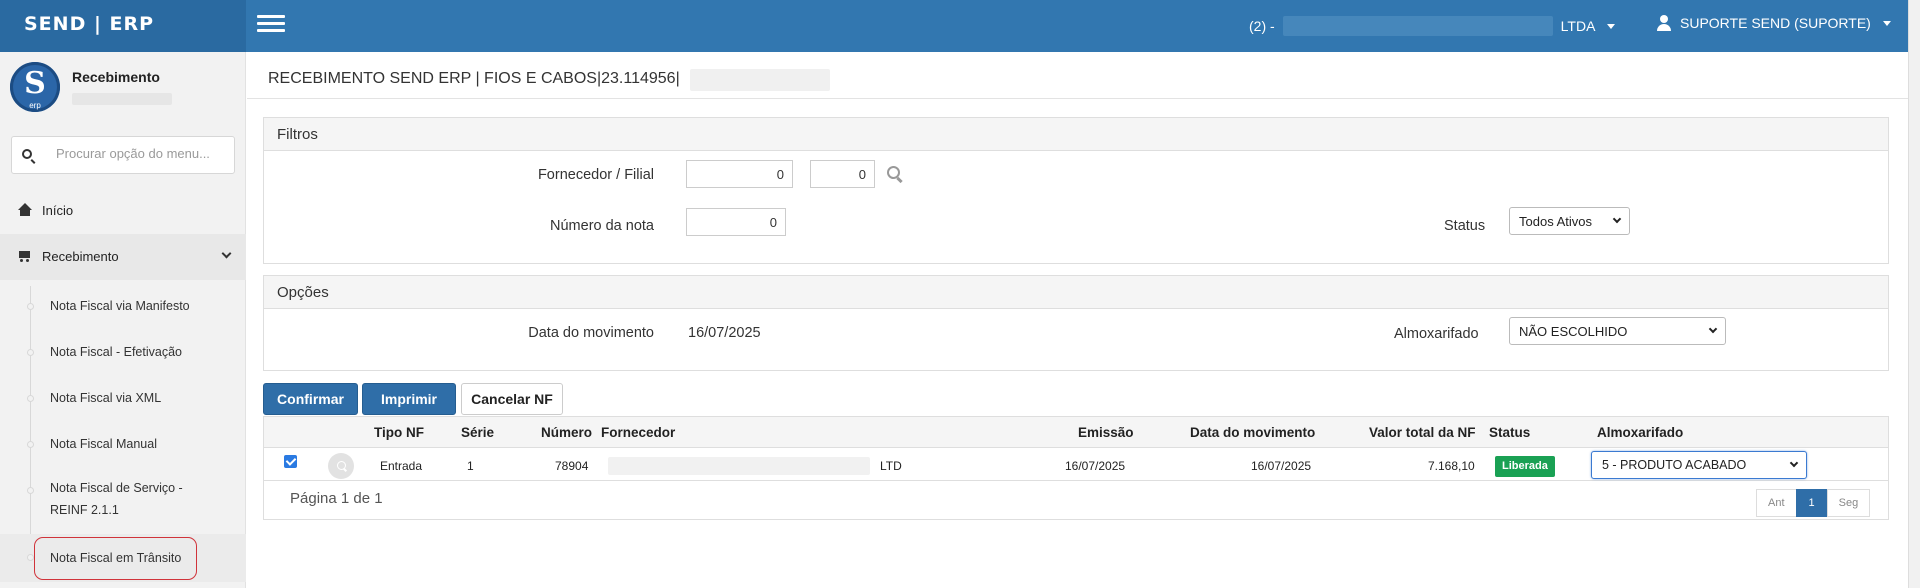  I want to click on menu-search, so click(123, 155).